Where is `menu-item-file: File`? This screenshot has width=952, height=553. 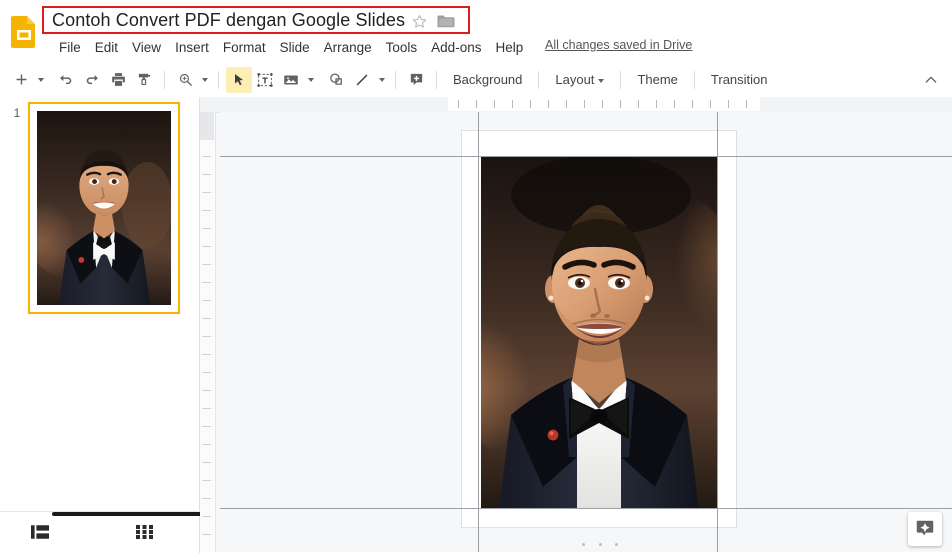
menu-item-file: File is located at coordinates (70, 47).